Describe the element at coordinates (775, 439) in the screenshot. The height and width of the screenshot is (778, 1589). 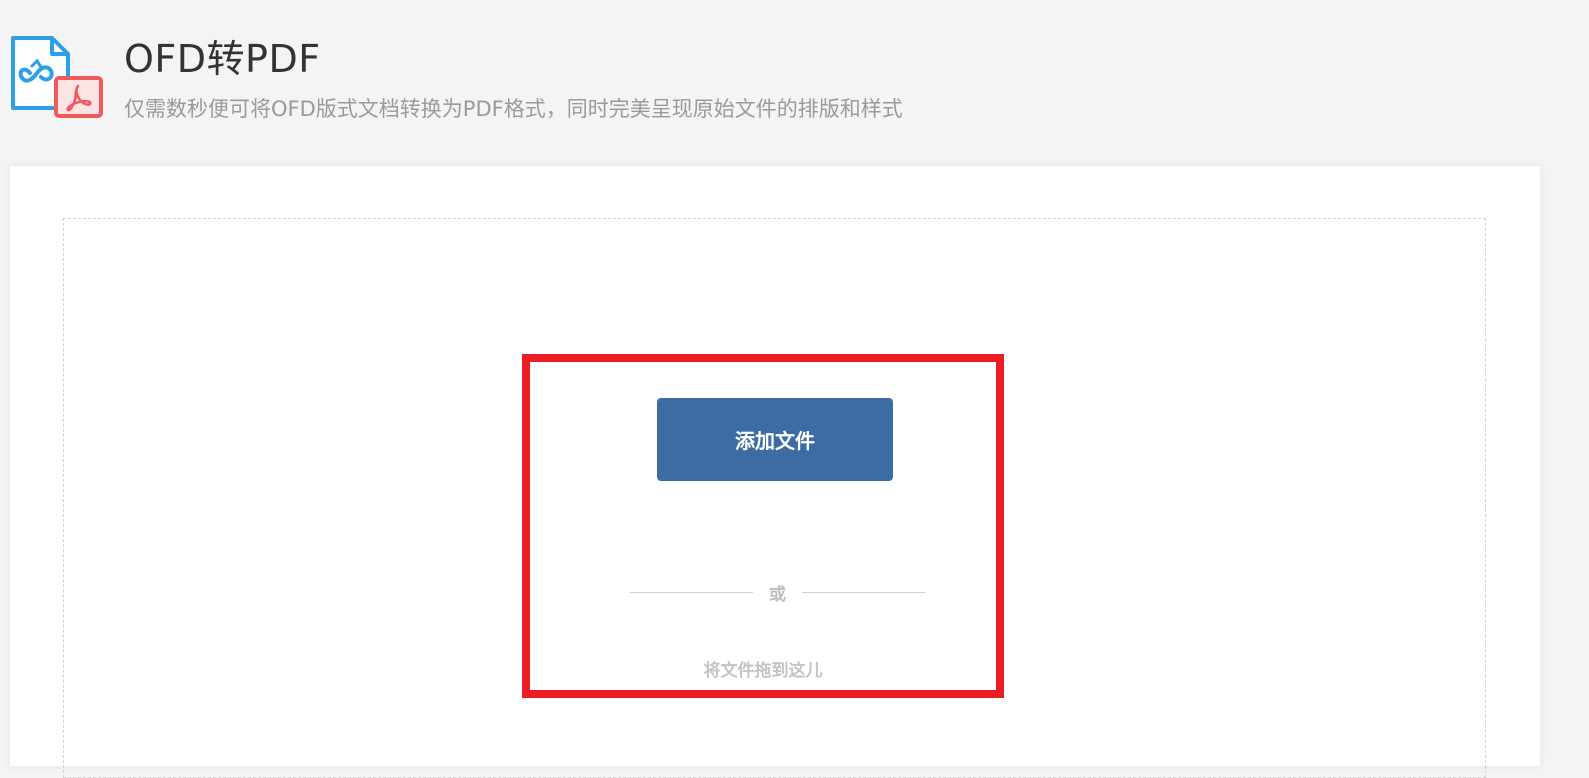
I see `add-file-button: 添加文件` at that location.